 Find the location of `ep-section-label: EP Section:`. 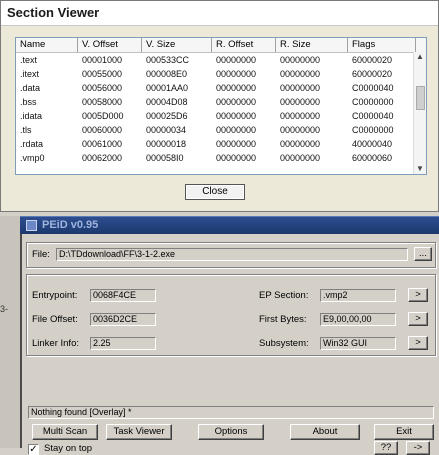

ep-section-label: EP Section: is located at coordinates (284, 295).